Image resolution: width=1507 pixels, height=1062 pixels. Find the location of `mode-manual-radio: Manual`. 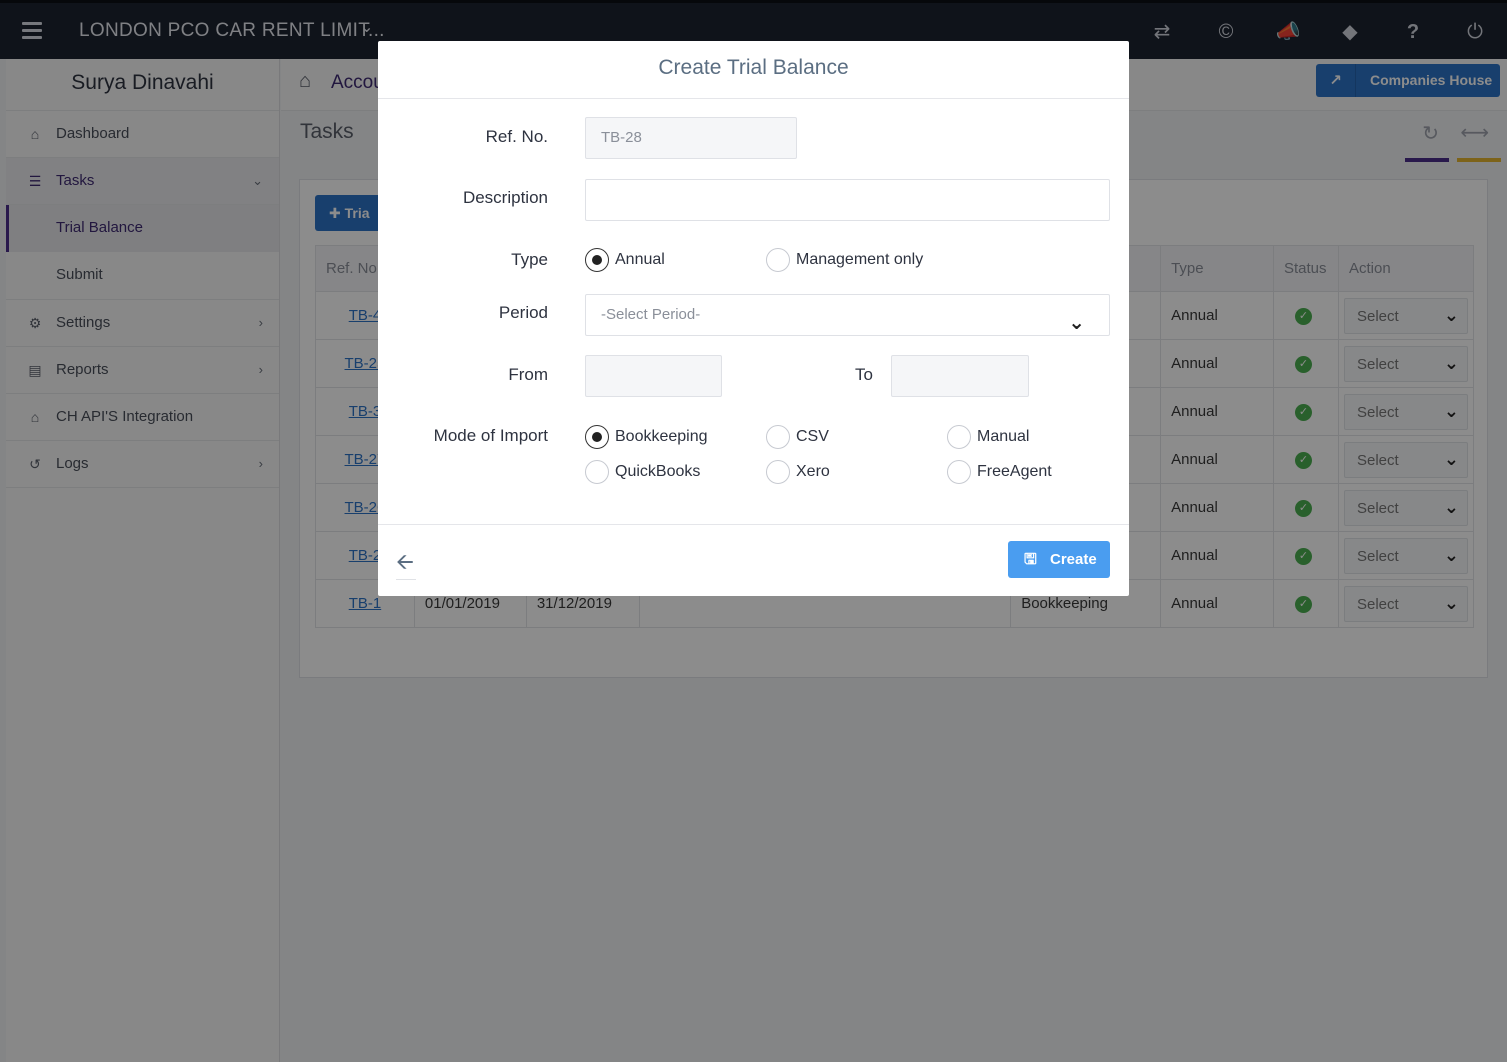

mode-manual-radio: Manual is located at coordinates (988, 437).